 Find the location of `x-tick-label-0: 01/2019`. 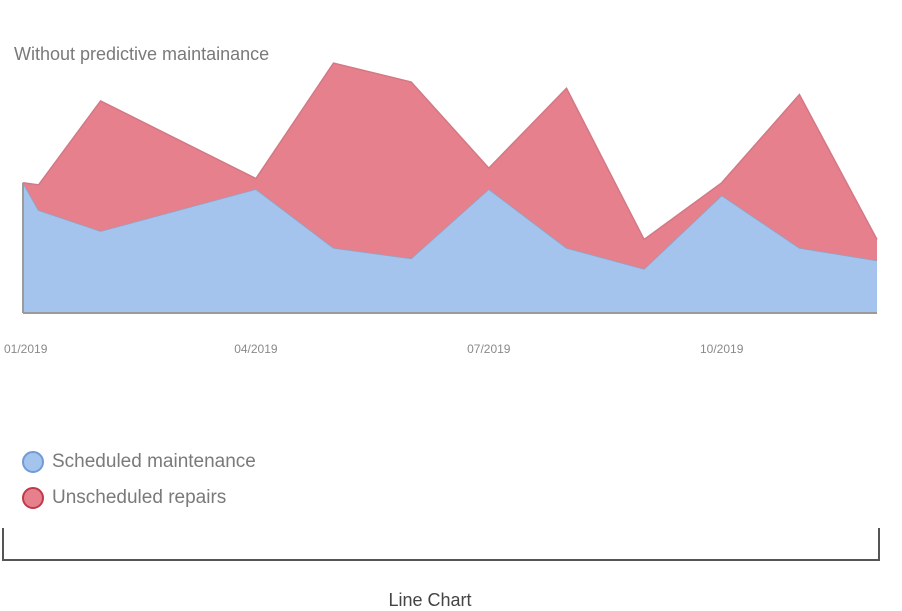

x-tick-label-0: 01/2019 is located at coordinates (26, 349).